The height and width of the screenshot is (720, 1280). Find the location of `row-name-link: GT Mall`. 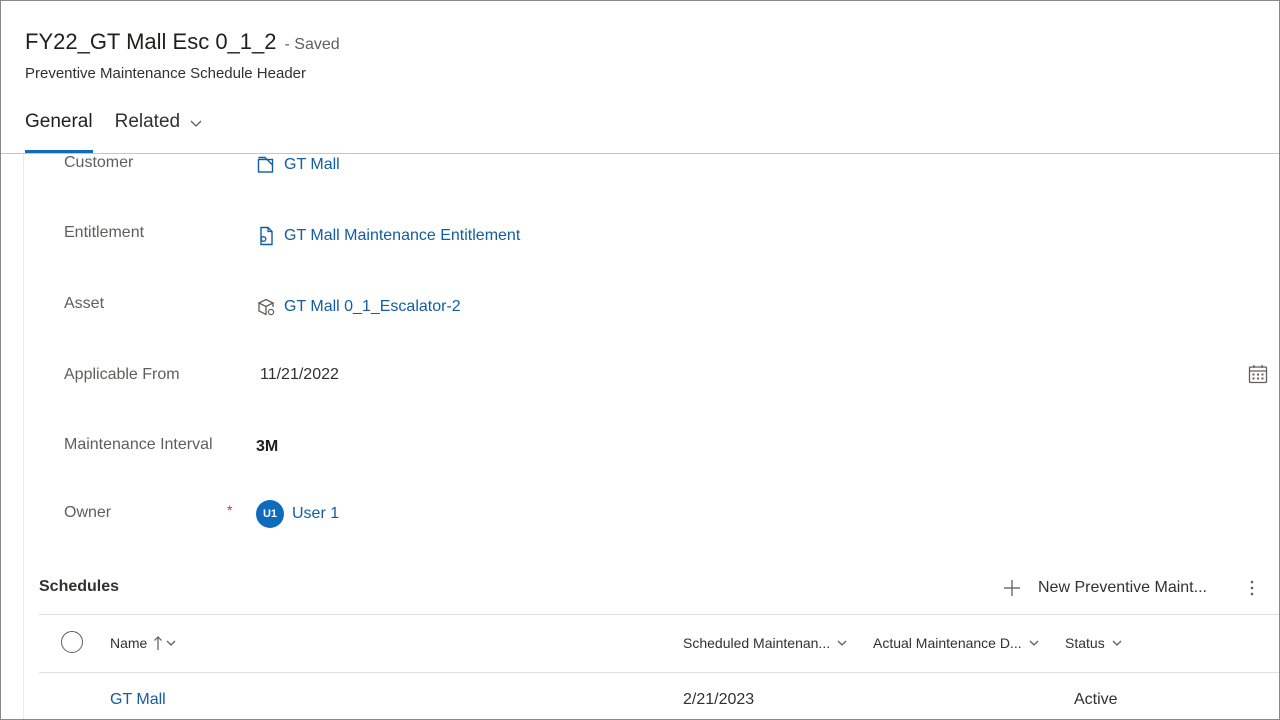

row-name-link: GT Mall is located at coordinates (138, 700).